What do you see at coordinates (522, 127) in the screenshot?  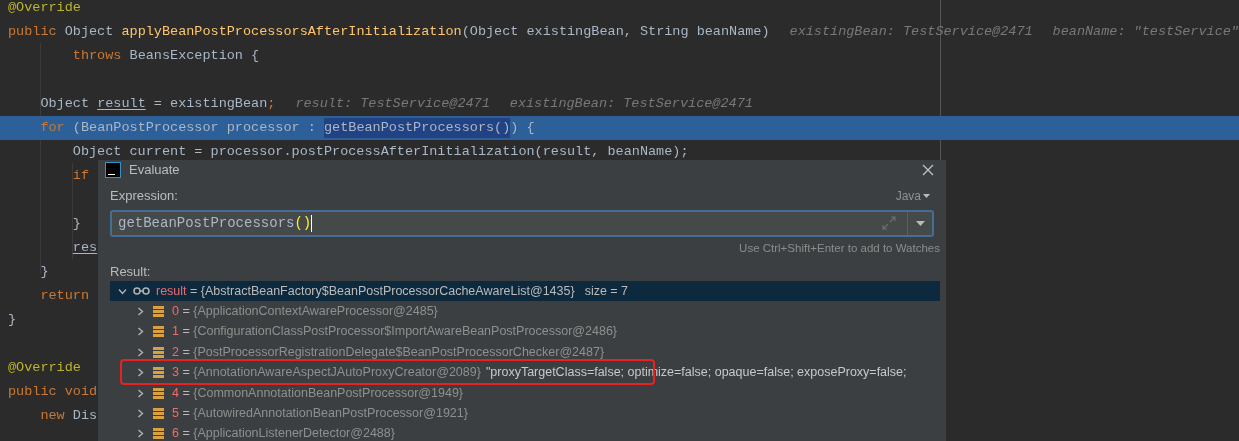 I see `code-token: ) {` at bounding box center [522, 127].